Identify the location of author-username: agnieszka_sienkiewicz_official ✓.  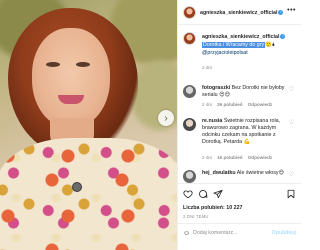
(242, 13).